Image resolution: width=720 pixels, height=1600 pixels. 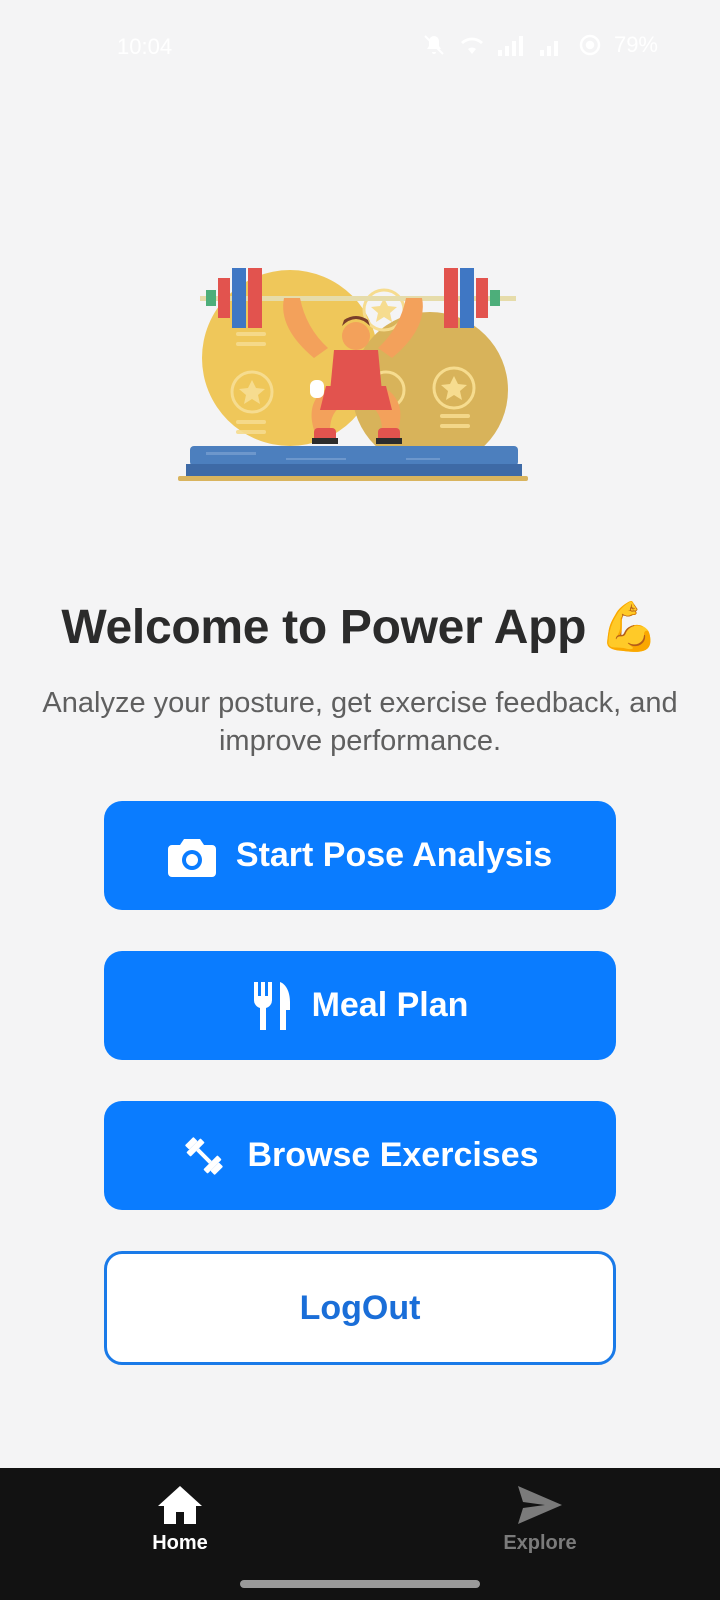 I want to click on browse-exercises-button: Browse Exercises, so click(x=360, y=1155).